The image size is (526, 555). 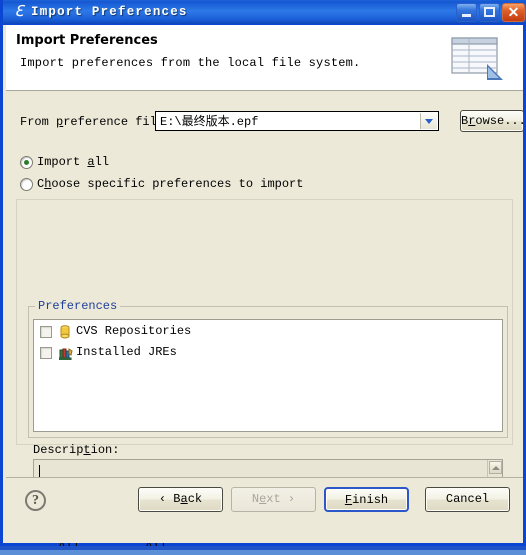 I want to click on installed-jres-icon, so click(x=66, y=353).